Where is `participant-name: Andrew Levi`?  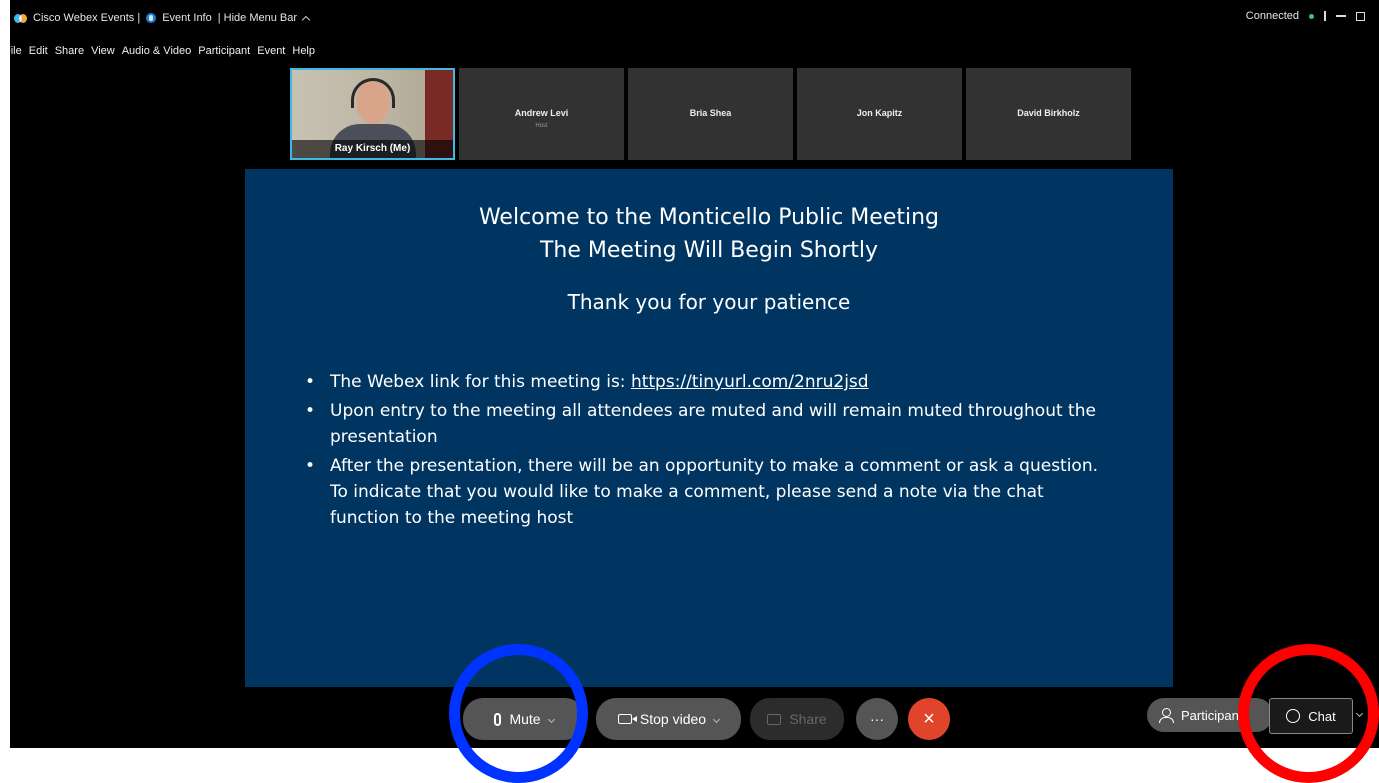 participant-name: Andrew Levi is located at coordinates (541, 113).